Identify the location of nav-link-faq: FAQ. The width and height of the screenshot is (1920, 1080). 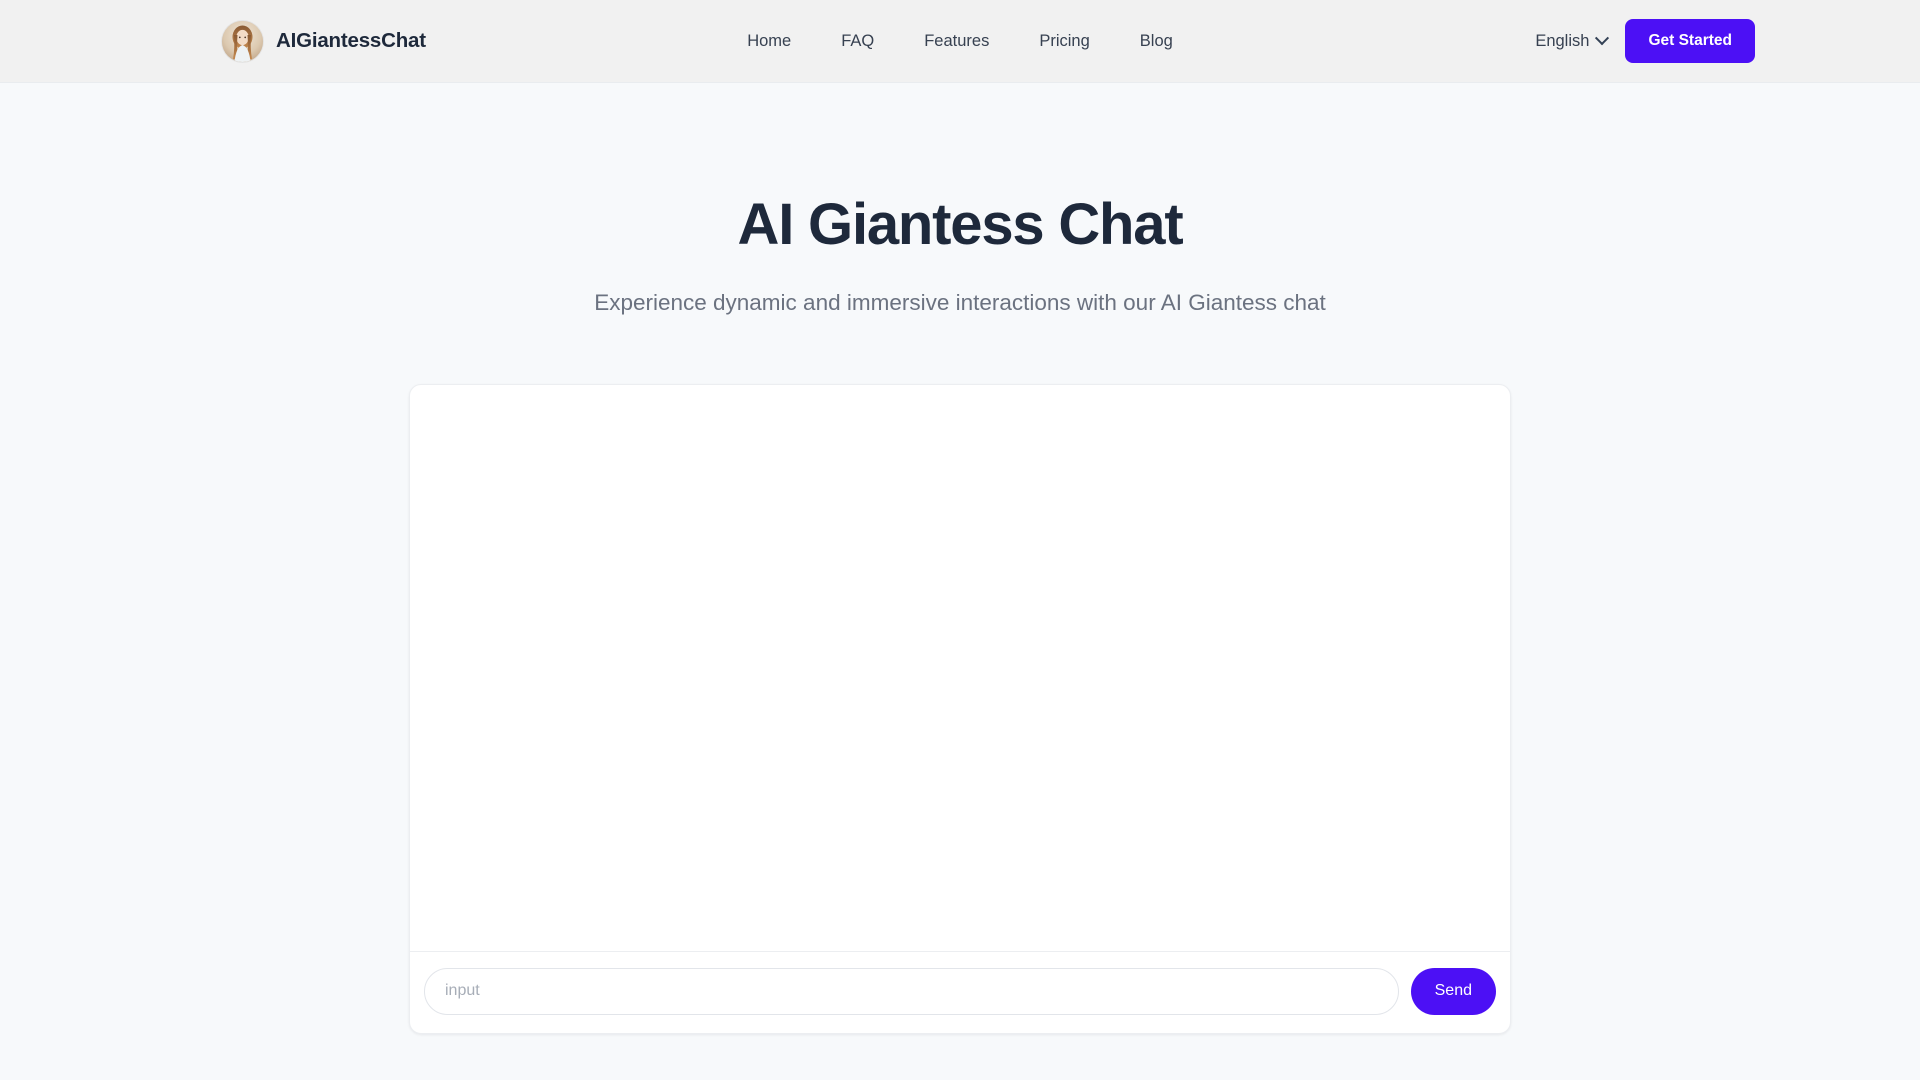
(857, 41).